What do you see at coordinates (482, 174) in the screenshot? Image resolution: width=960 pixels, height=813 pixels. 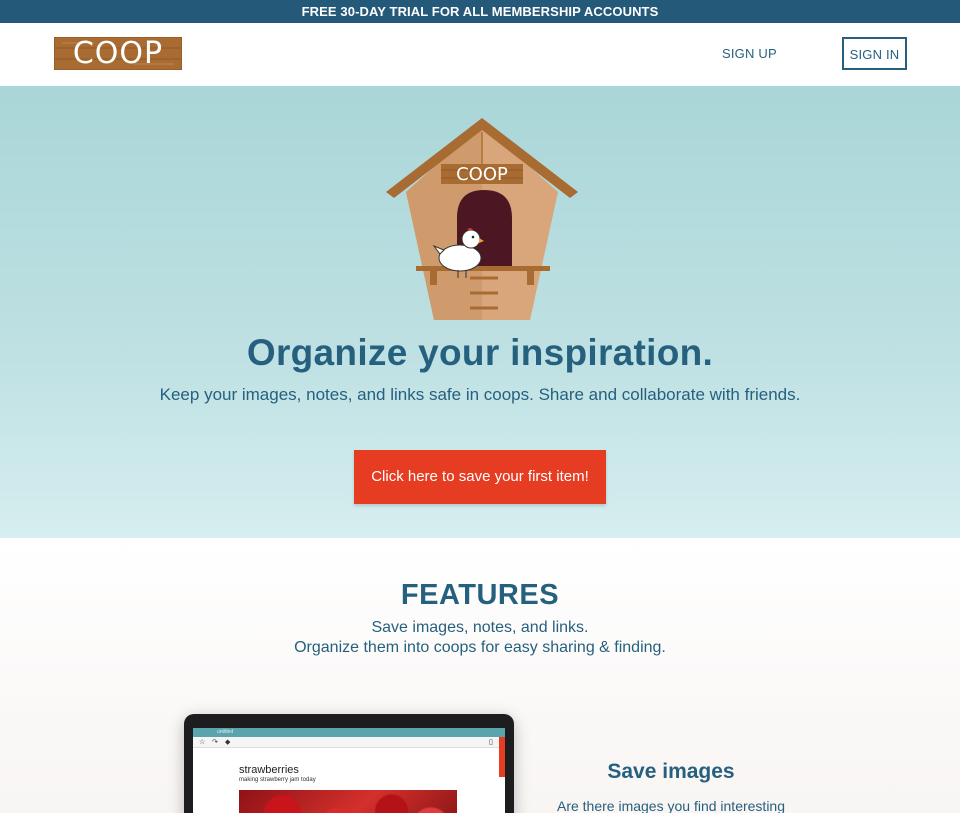 I see `coop-sign-text: COOP` at bounding box center [482, 174].